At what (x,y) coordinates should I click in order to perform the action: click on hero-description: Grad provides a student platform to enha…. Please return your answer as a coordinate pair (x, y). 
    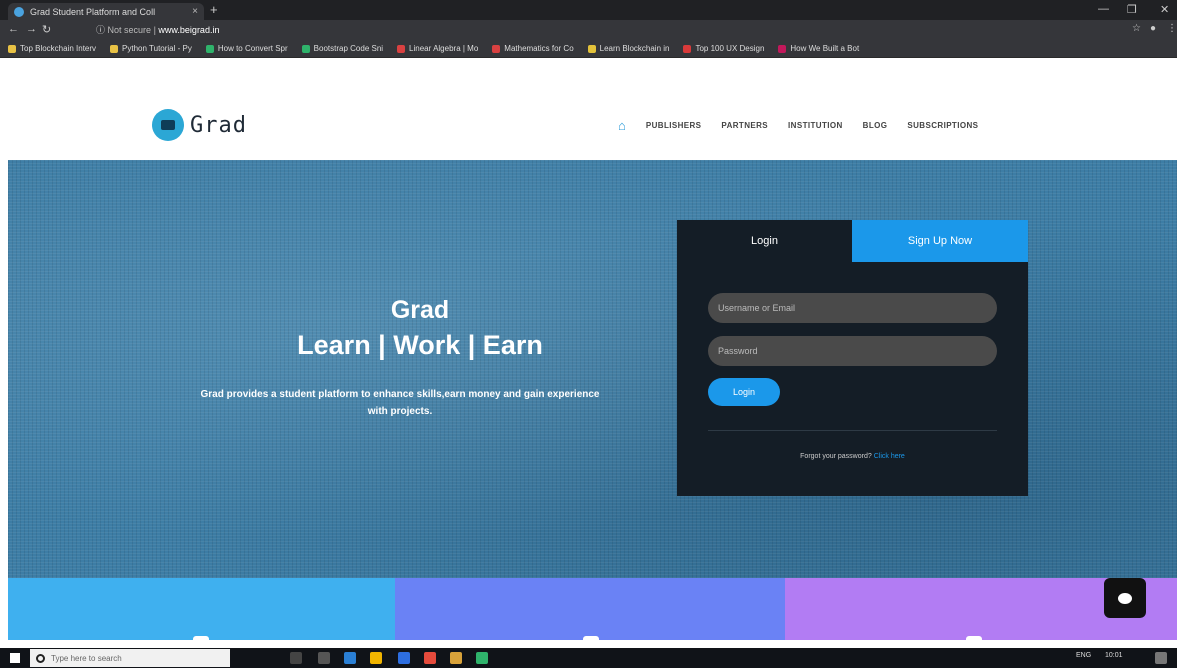
    Looking at the image, I should click on (400, 403).